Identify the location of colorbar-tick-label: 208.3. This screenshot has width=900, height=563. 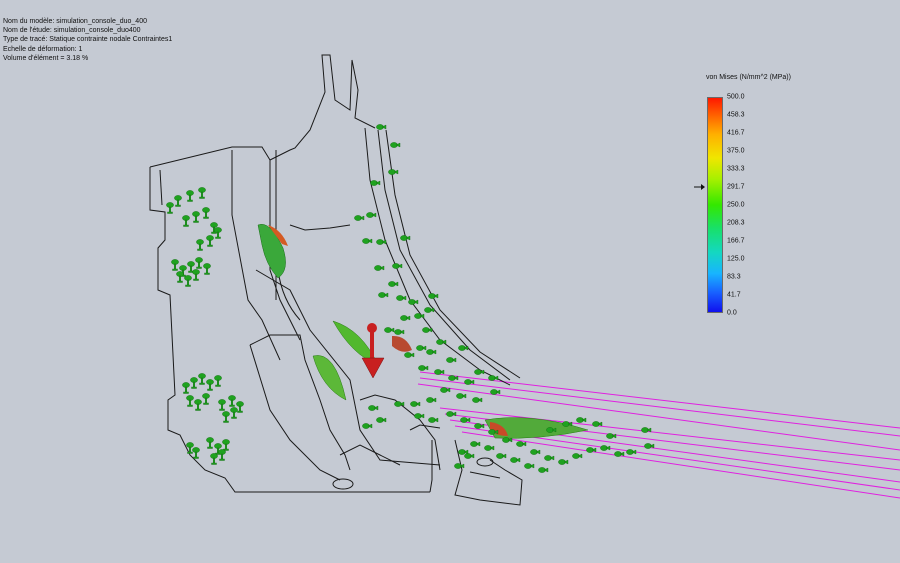
(736, 223).